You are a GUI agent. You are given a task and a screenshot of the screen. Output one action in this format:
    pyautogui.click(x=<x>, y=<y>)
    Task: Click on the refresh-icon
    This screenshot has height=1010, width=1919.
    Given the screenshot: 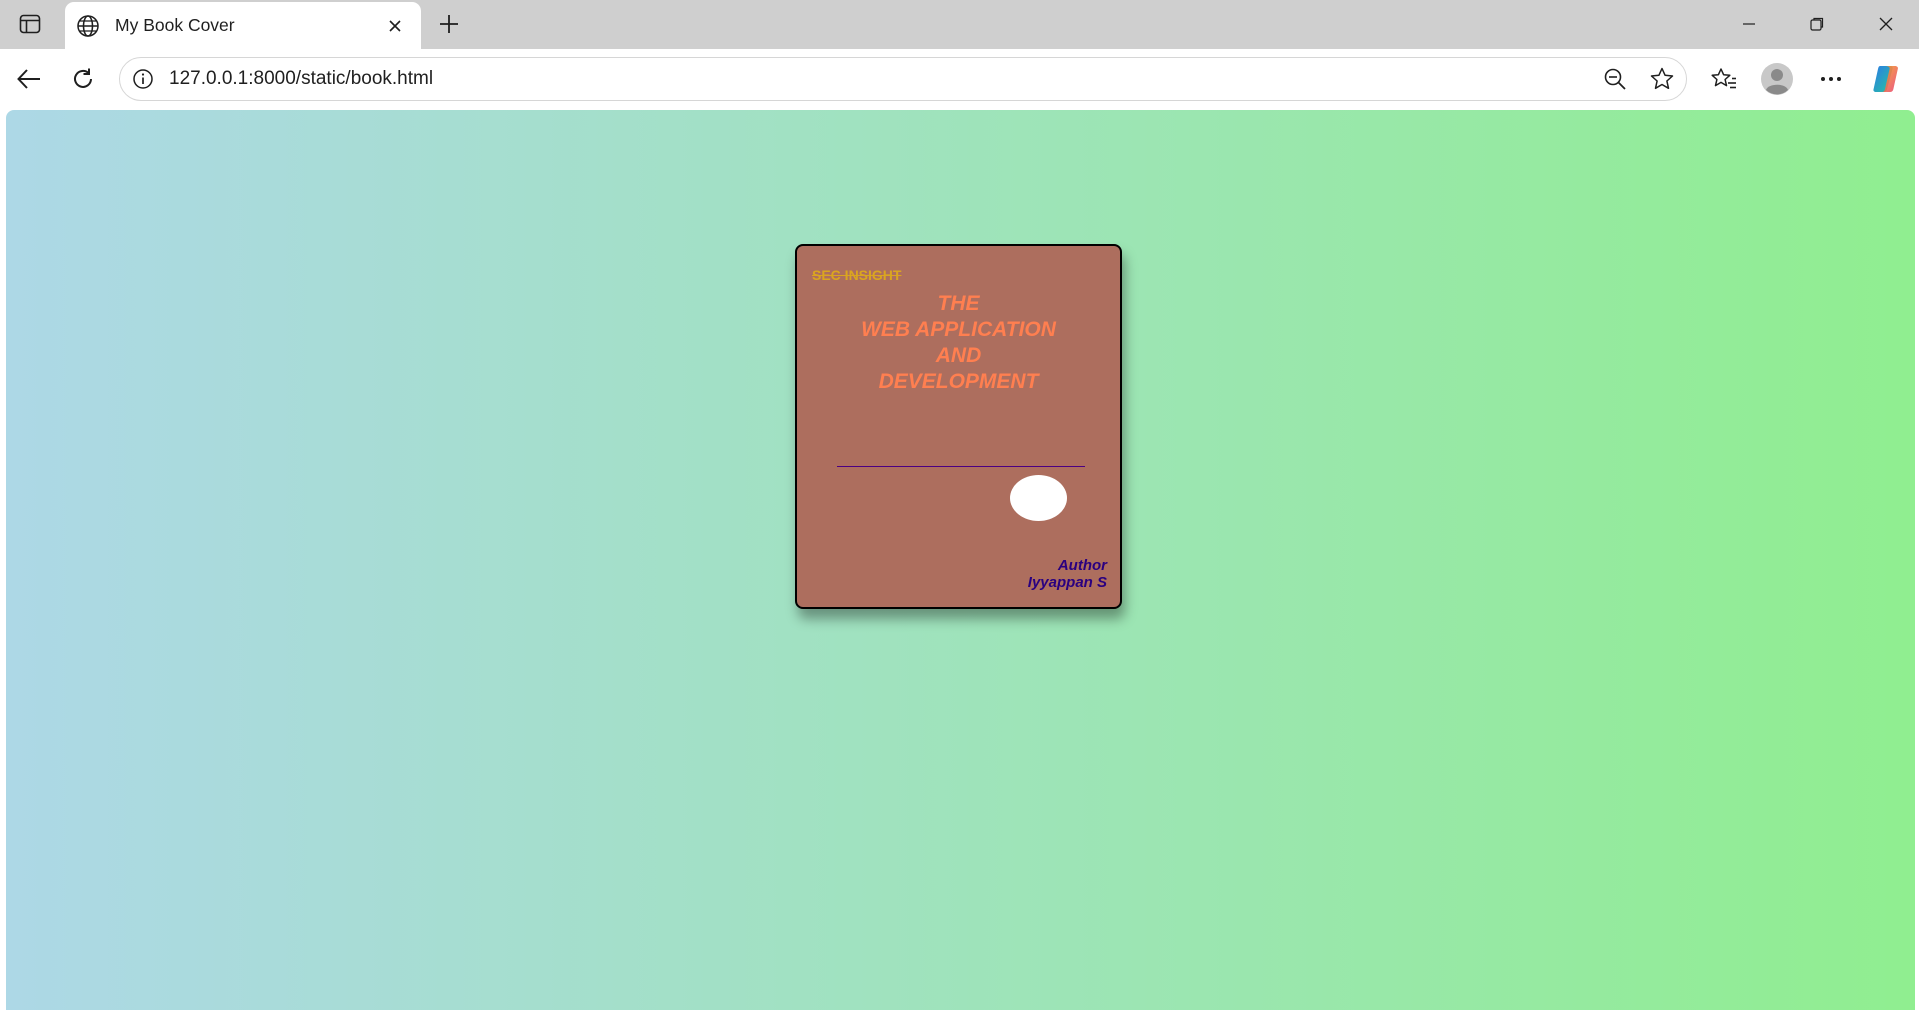 What is the action you would take?
    pyautogui.click(x=83, y=79)
    